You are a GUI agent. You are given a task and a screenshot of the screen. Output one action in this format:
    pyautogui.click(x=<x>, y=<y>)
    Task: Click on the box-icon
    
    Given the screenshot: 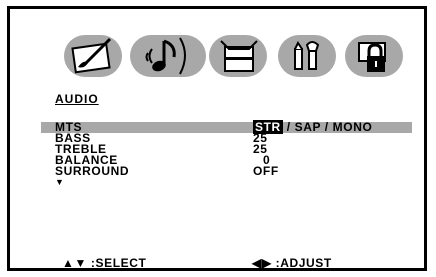 What is the action you would take?
    pyautogui.click(x=239, y=56)
    